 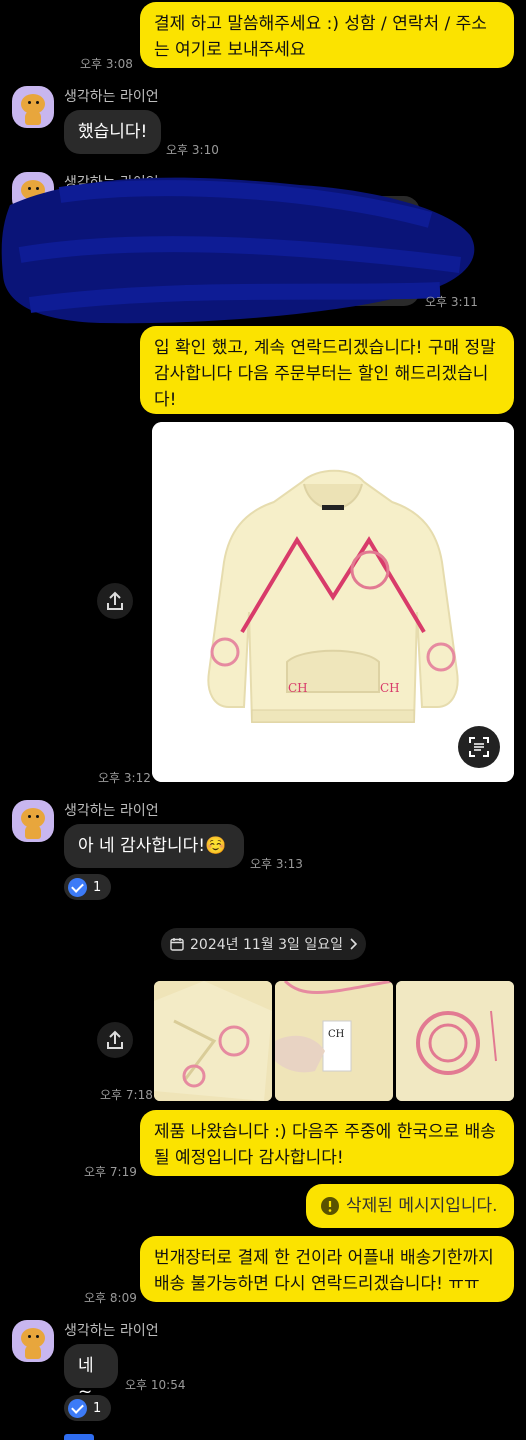 I want to click on message-time: 오후 7:18, so click(x=126, y=1095).